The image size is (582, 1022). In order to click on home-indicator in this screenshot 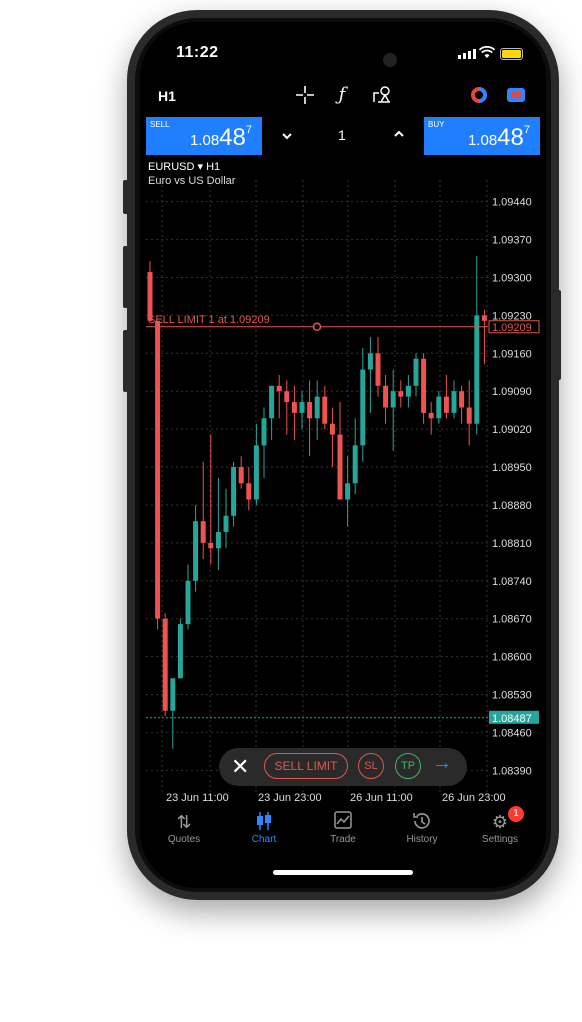, I will do `click(343, 872)`.